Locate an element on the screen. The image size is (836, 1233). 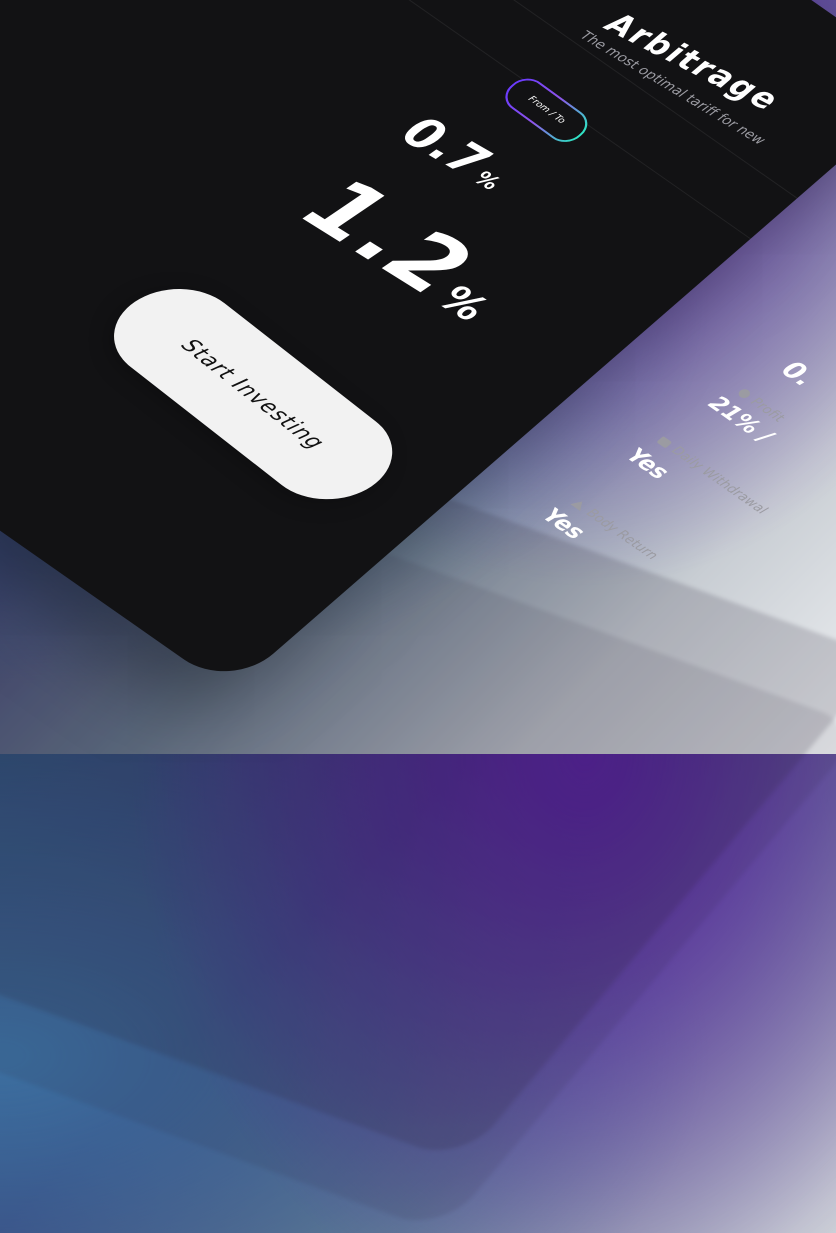
stat-withdrawal-label-wrap: Daily Withdrawal is located at coordinates (712, 475).